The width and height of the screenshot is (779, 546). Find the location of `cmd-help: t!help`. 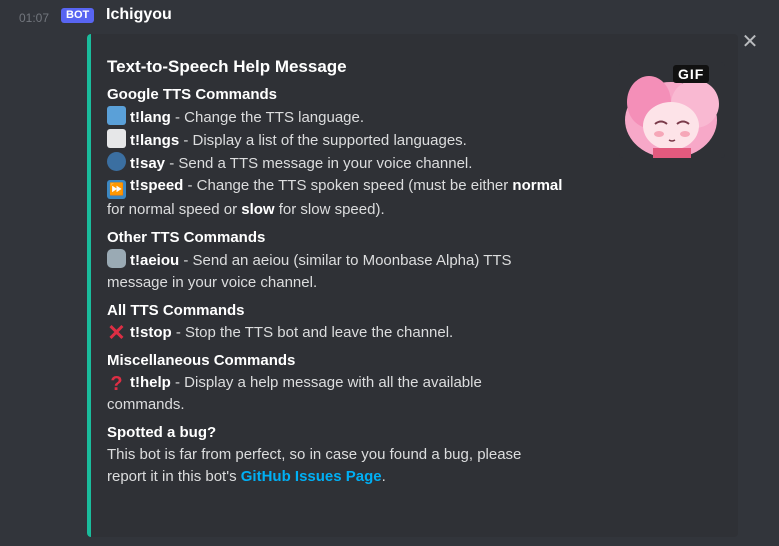

cmd-help: t!help is located at coordinates (150, 382).